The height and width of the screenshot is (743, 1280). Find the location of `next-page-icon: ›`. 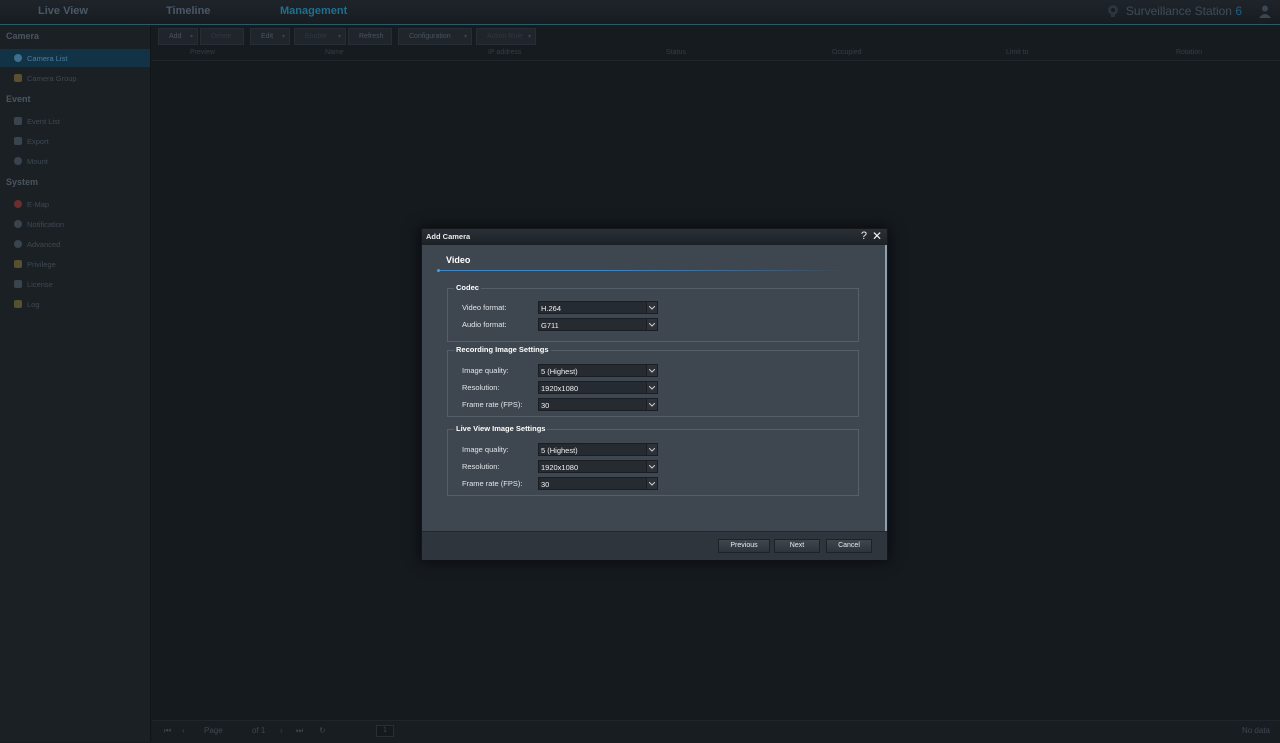

next-page-icon: › is located at coordinates (281, 730).